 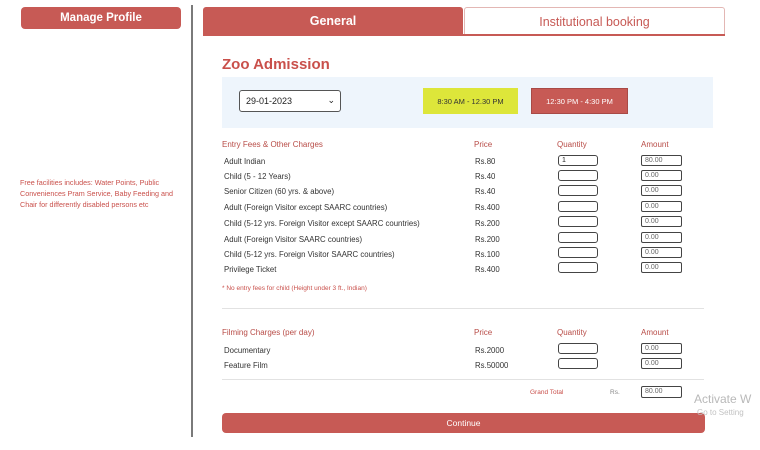 What do you see at coordinates (257, 176) in the screenshot?
I see `table-row-label: Child (5 - 12 Years)` at bounding box center [257, 176].